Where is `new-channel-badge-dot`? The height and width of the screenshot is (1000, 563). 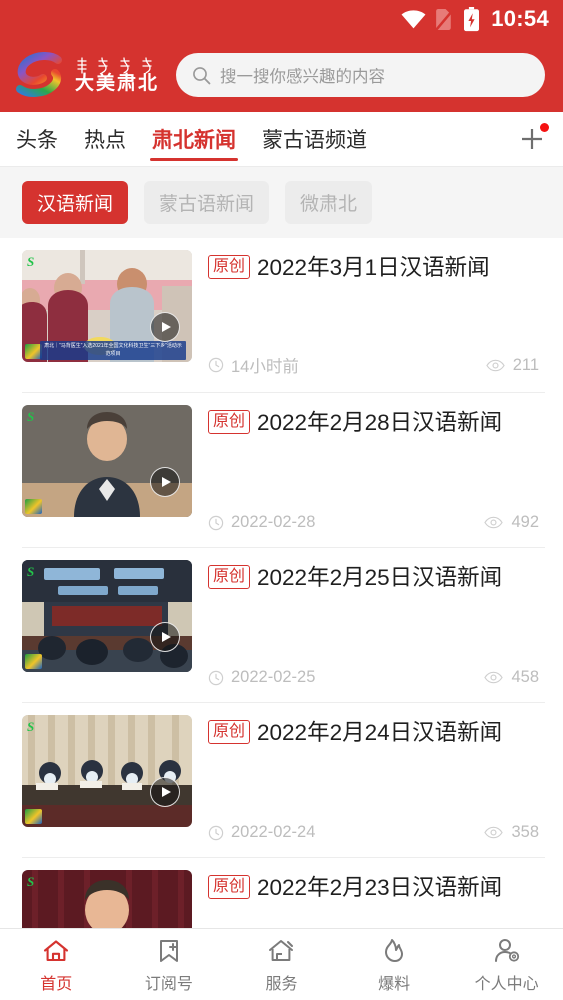 new-channel-badge-dot is located at coordinates (544, 127).